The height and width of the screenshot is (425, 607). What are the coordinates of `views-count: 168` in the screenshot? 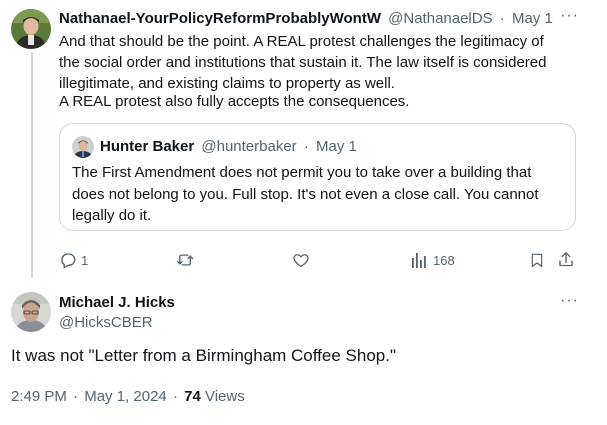 It's located at (444, 260).